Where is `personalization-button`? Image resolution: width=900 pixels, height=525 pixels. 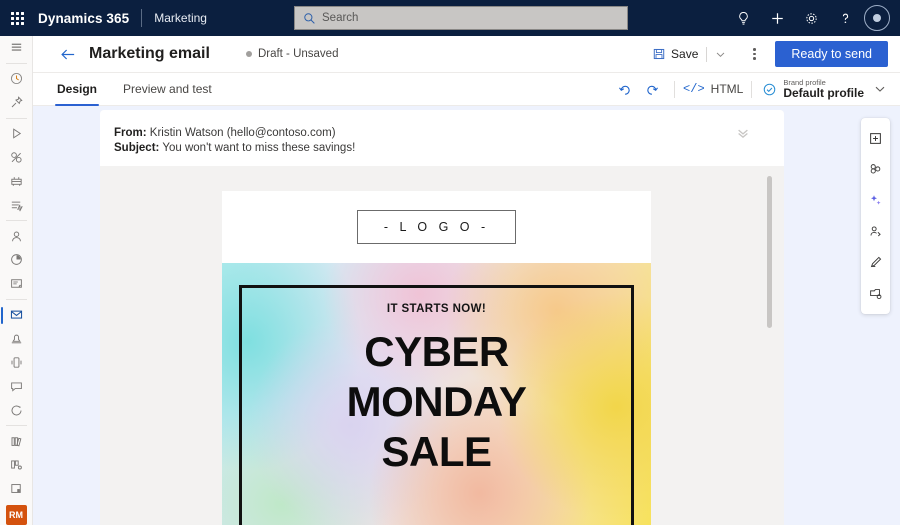
personalization-button is located at coordinates (875, 231).